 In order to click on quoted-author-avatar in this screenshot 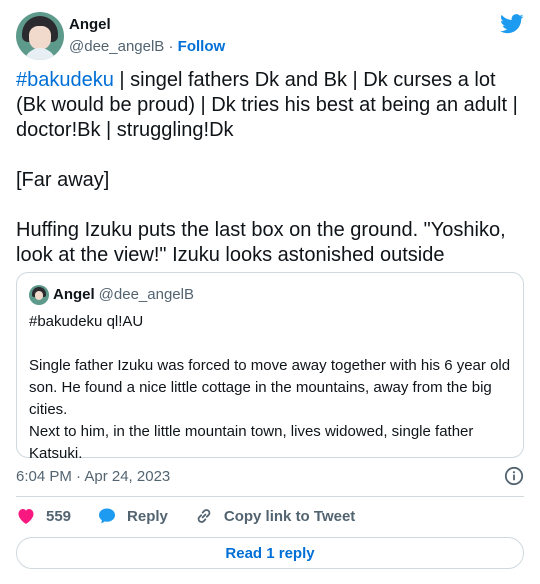, I will do `click(39, 295)`.